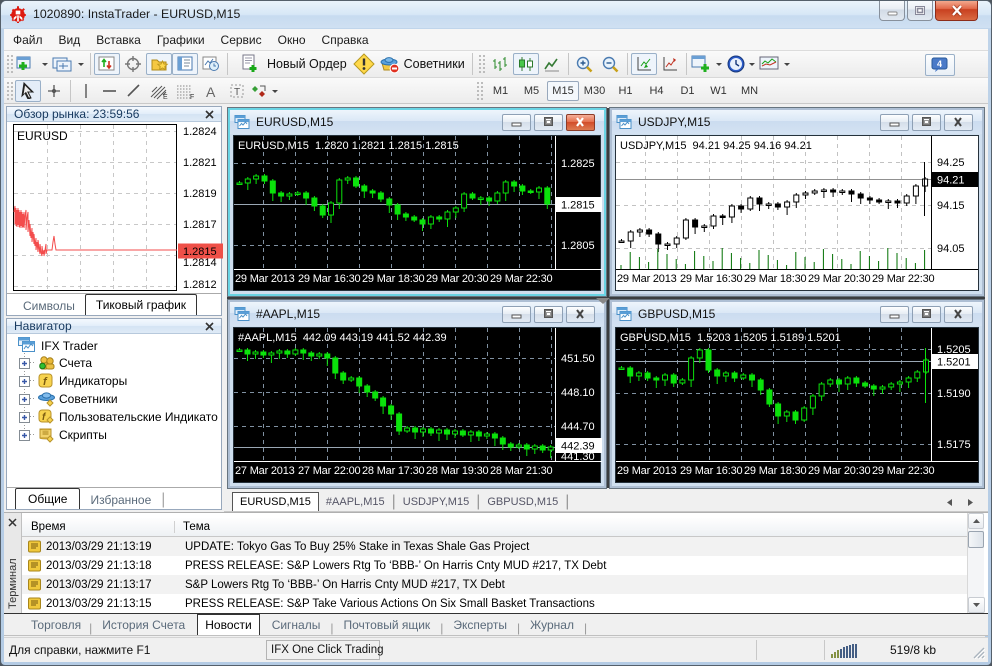 The width and height of the screenshot is (992, 666). I want to click on svg-text: 94.05, so click(951, 249).